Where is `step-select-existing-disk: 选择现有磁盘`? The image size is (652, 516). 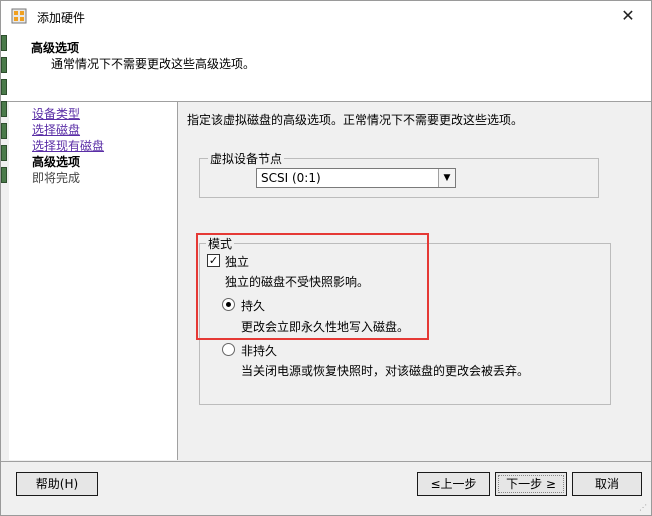 step-select-existing-disk: 选择现有磁盘 is located at coordinates (68, 146).